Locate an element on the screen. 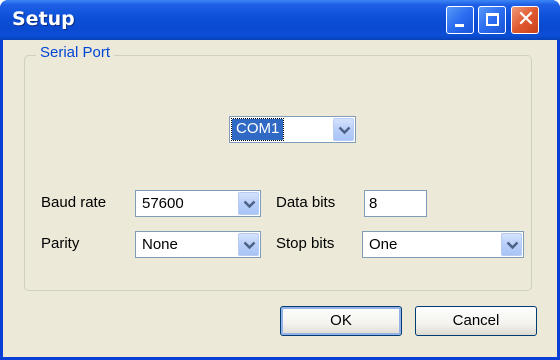 Image resolution: width=560 pixels, height=360 pixels. baud-rate-value: 57600 is located at coordinates (163, 203).